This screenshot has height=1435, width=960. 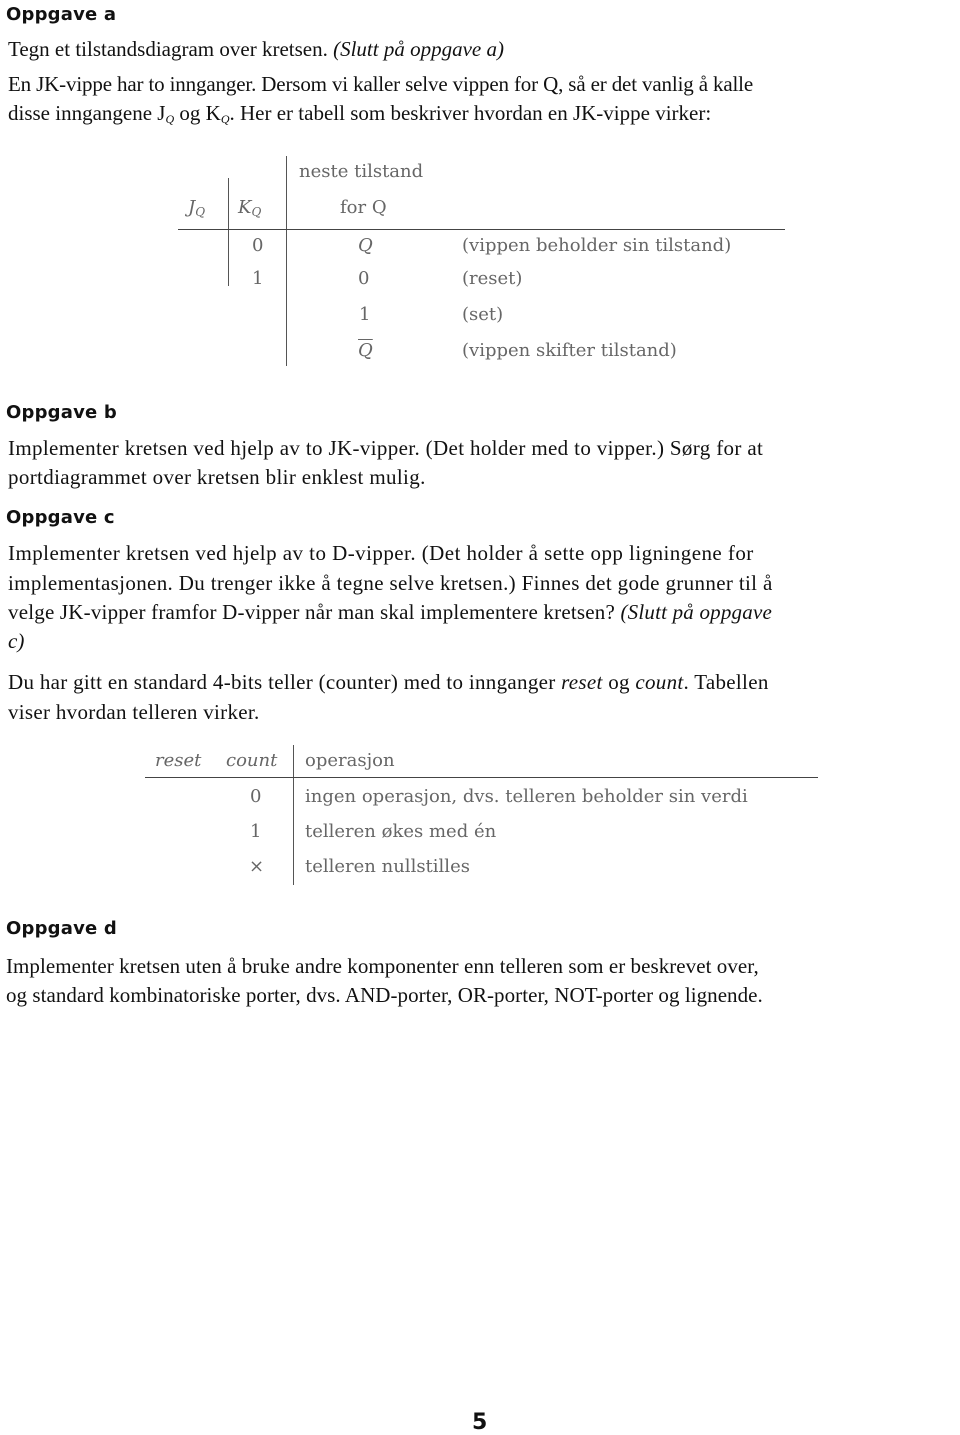 I want to click on heading-oppgave-c: Oppgave c, so click(x=60, y=517).